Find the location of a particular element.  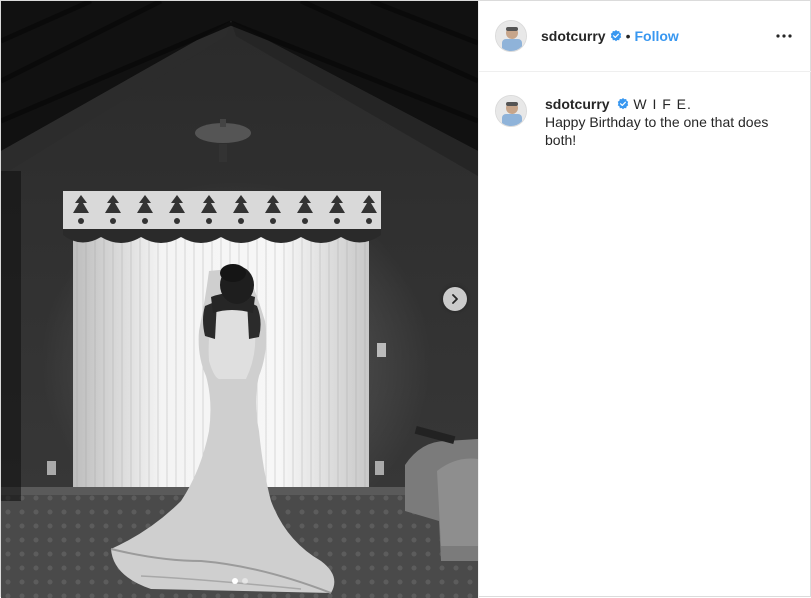

carousel-dot is located at coordinates (244, 581).